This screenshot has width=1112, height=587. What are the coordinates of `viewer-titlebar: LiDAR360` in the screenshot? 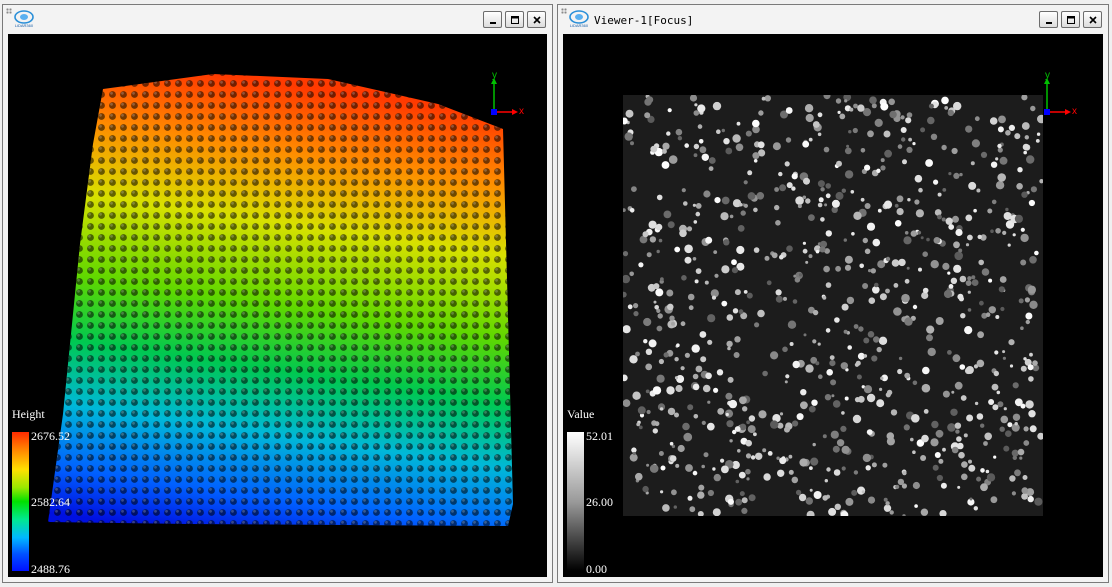 It's located at (277, 19).